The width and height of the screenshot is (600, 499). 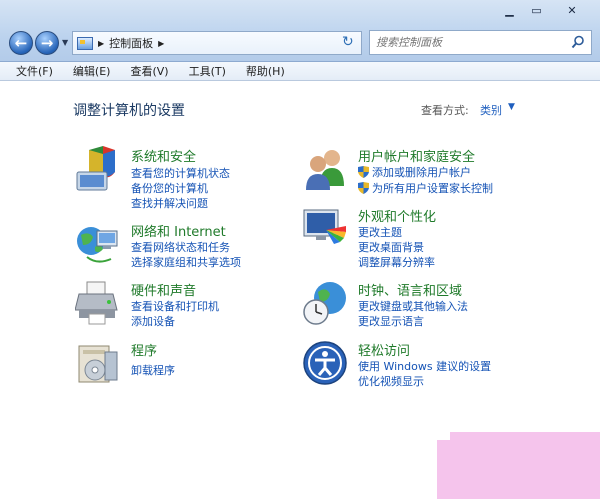 What do you see at coordinates (572, 10) in the screenshot?
I see `close-button: ✕` at bounding box center [572, 10].